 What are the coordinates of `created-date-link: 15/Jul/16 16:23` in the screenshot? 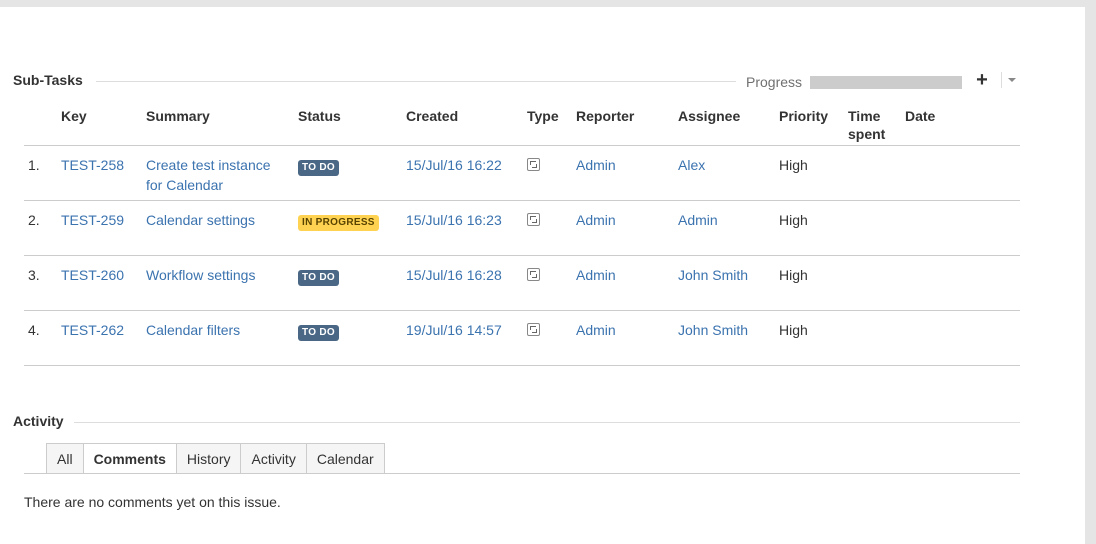 It's located at (454, 220).